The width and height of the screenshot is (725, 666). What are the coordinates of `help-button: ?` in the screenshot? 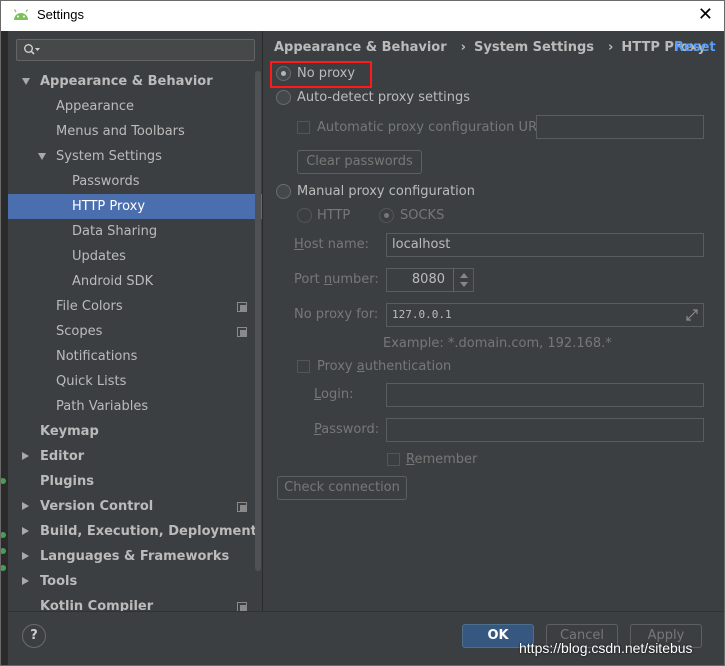 It's located at (34, 636).